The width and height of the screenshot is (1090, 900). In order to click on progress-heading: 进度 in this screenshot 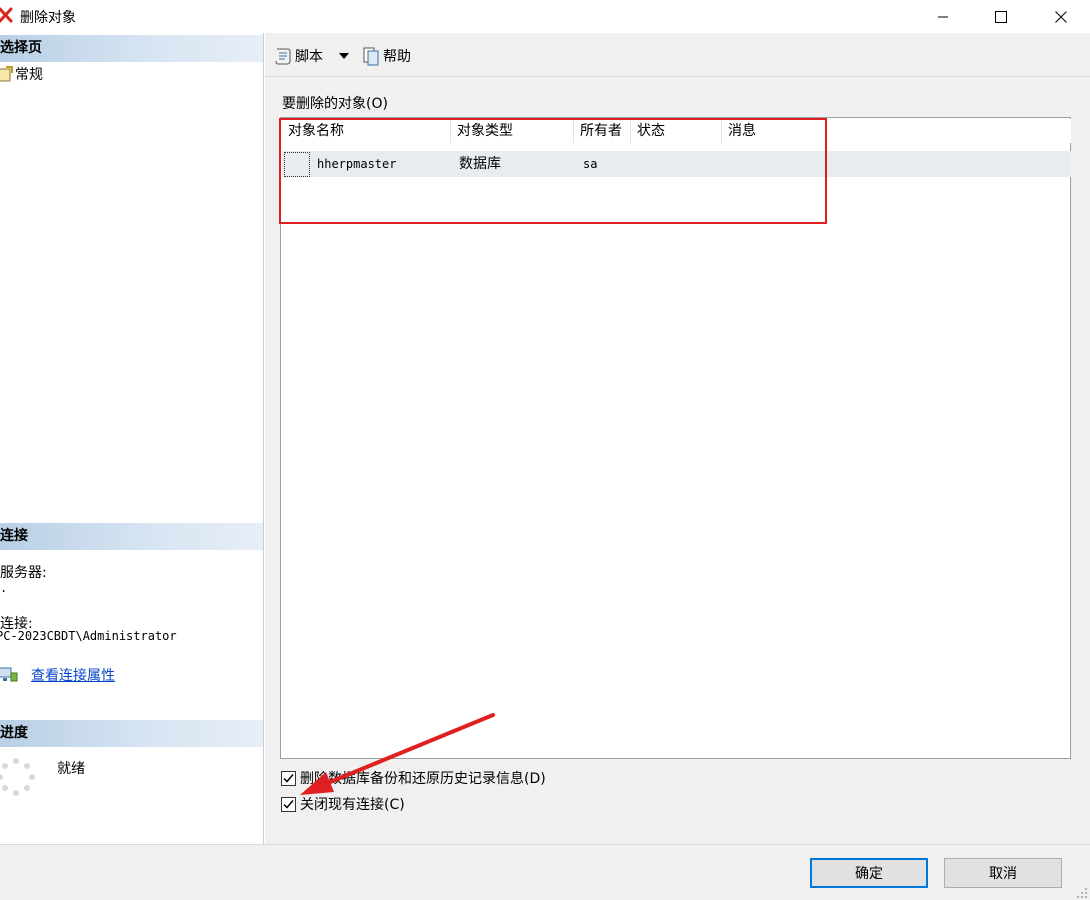, I will do `click(131, 733)`.